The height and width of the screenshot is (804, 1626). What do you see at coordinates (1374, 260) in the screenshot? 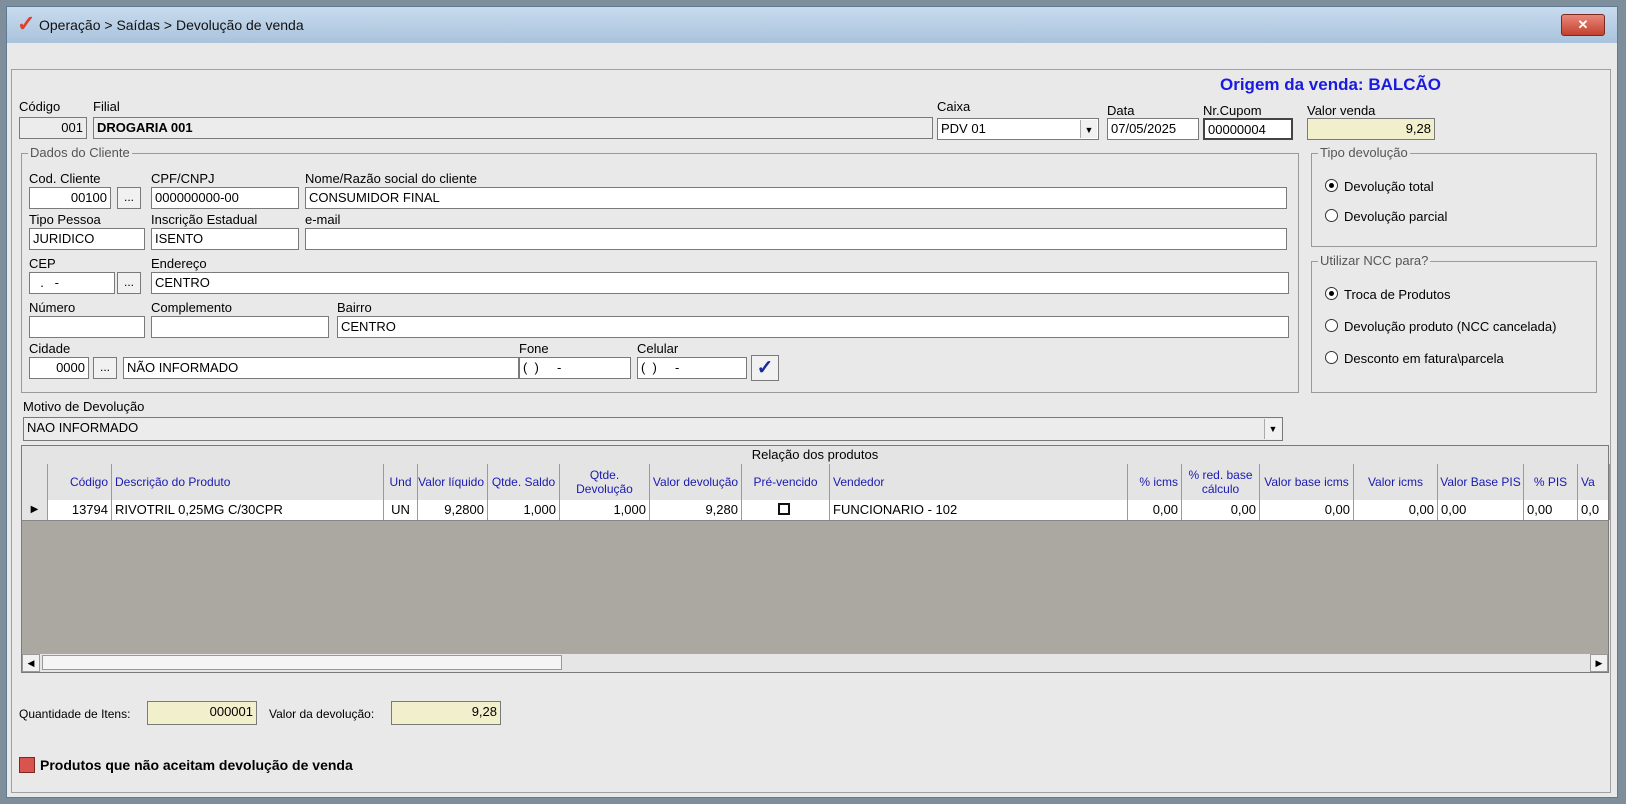
I see `ncc-title: Utilizar NCC para?` at bounding box center [1374, 260].